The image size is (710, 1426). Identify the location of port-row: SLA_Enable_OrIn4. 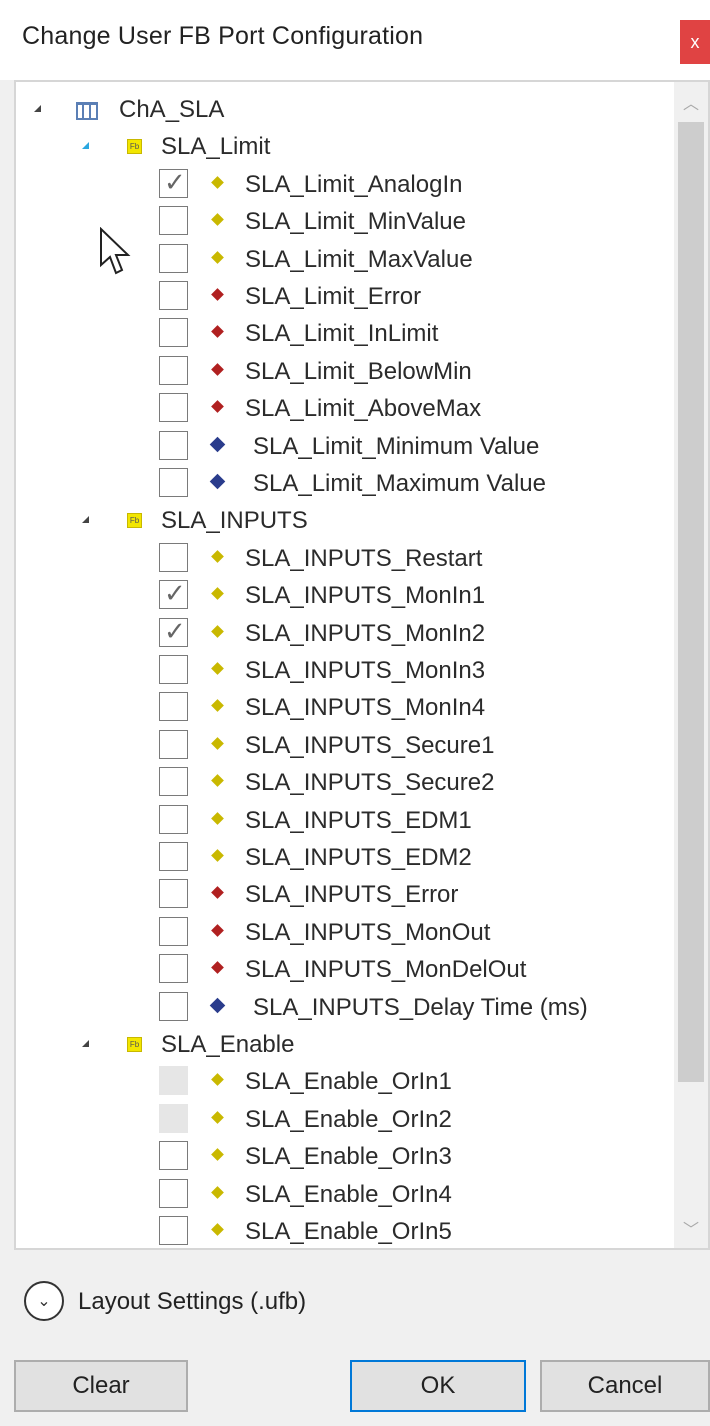
(346, 1195).